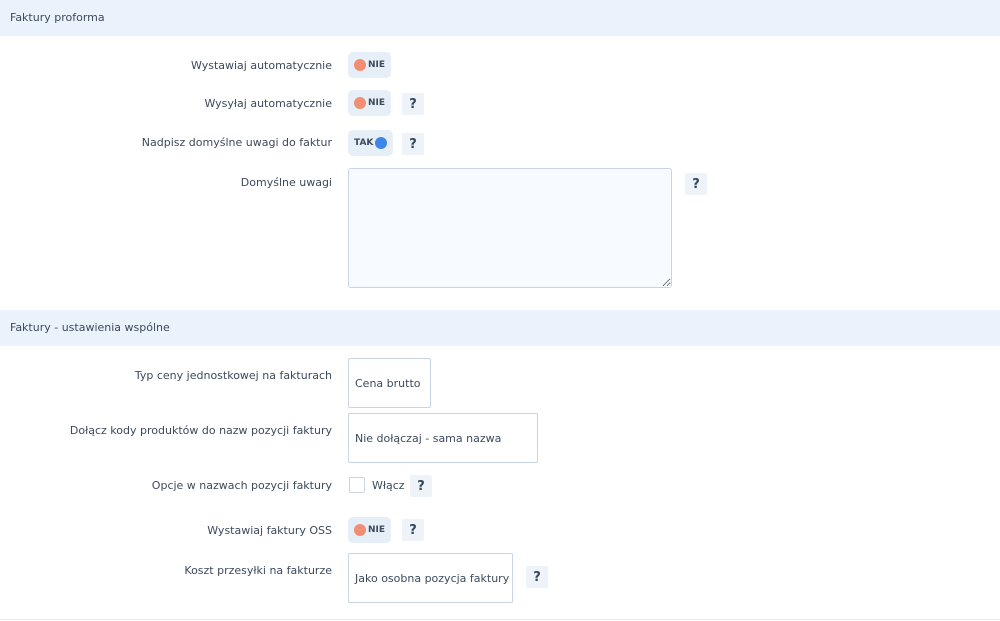 The image size is (1000, 621). What do you see at coordinates (357, 485) in the screenshot?
I see `options-in-names-checkbox` at bounding box center [357, 485].